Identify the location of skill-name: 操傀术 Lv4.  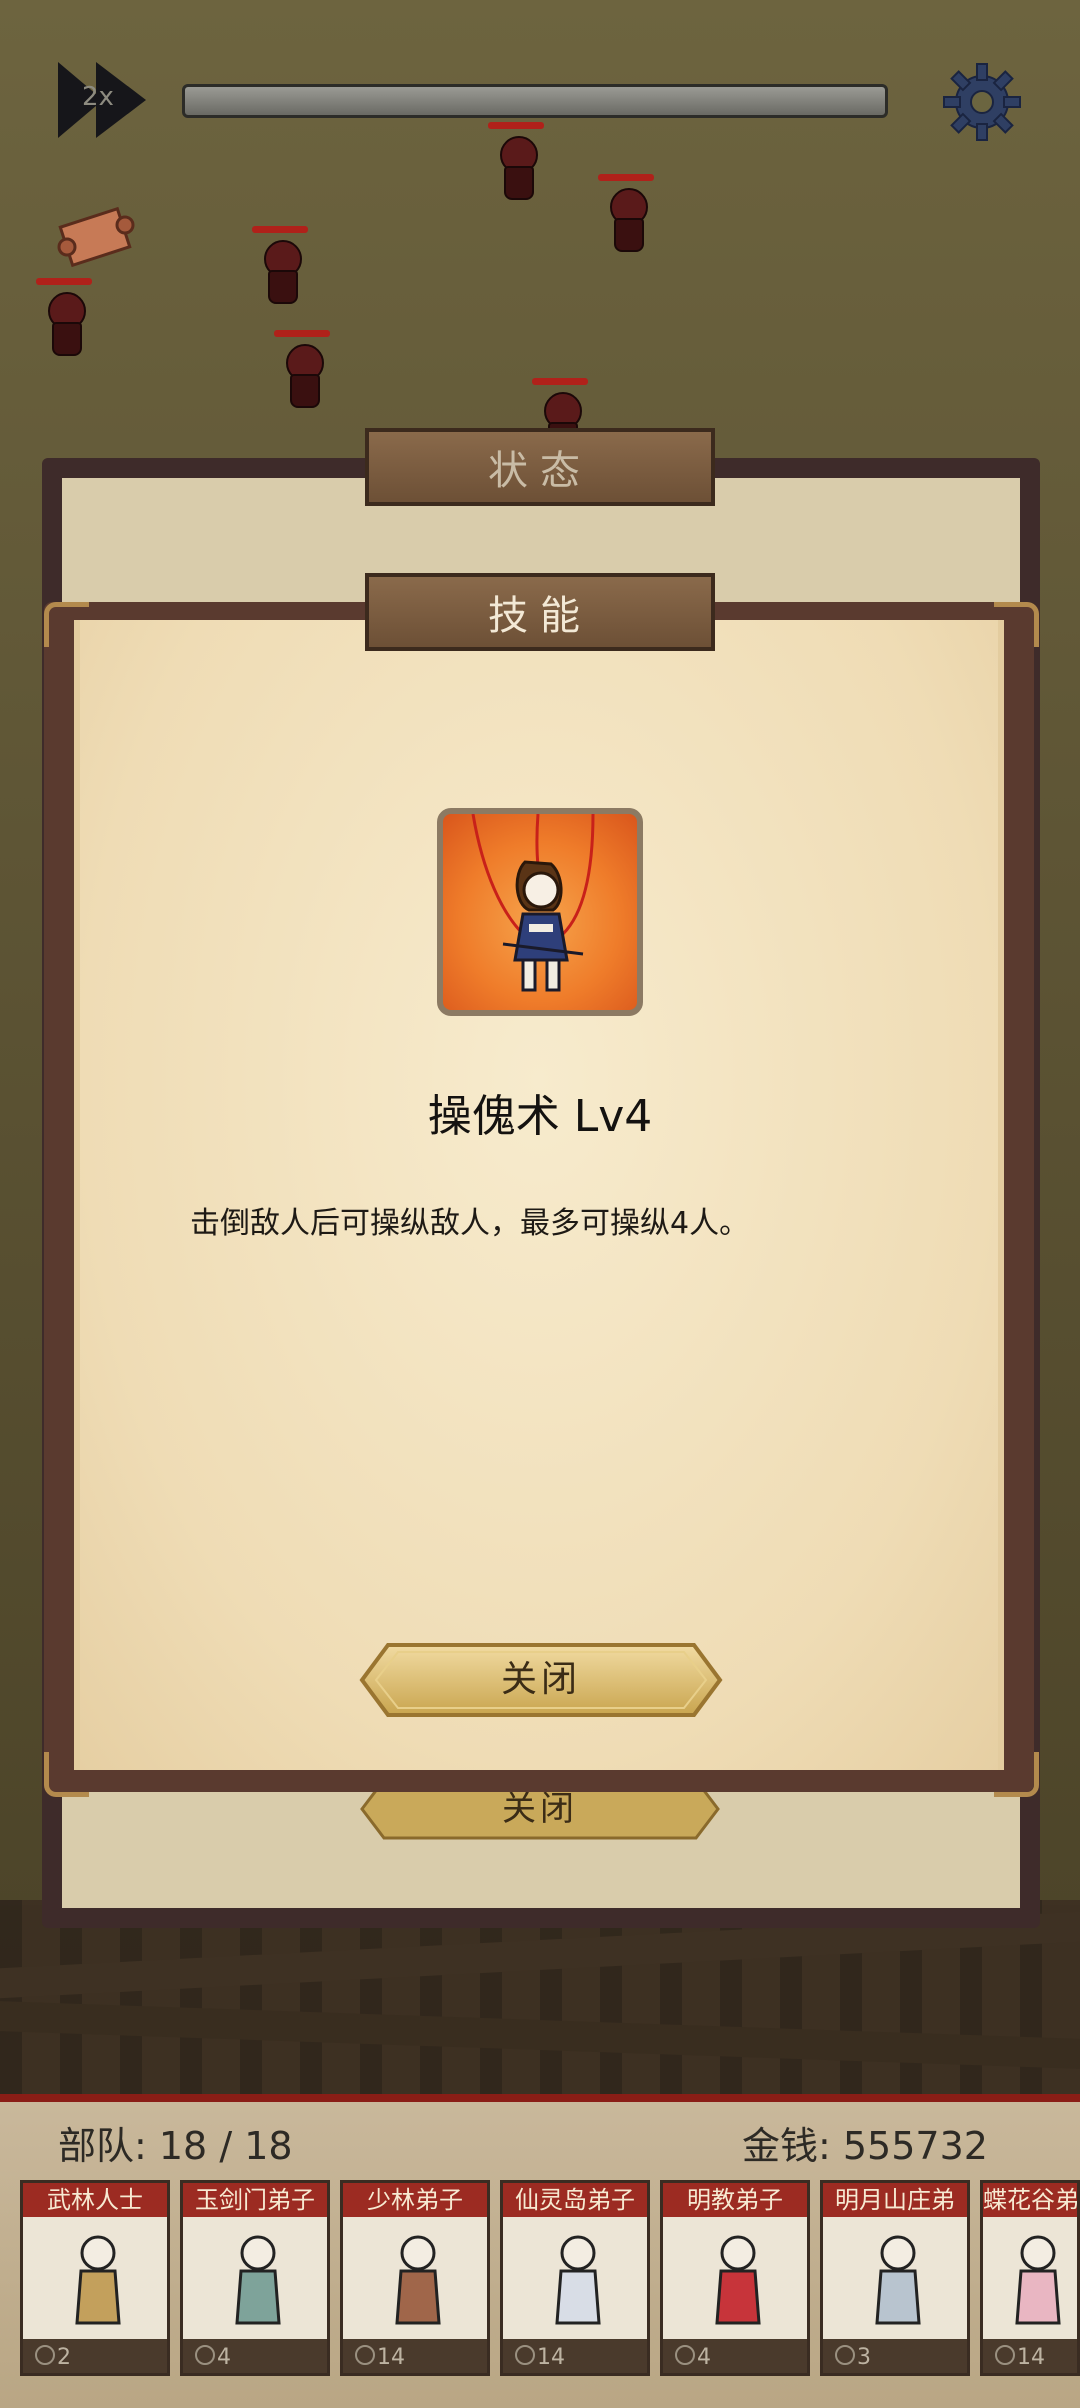
(540, 1116).